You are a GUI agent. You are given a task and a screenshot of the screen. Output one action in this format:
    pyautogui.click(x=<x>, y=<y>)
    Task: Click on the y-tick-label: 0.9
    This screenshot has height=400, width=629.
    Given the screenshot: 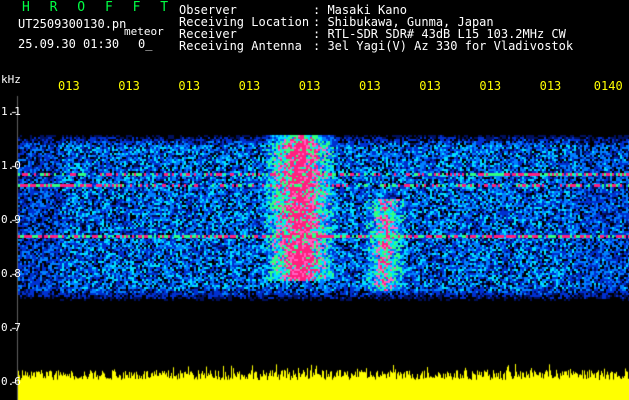 What is the action you would take?
    pyautogui.click(x=11, y=220)
    